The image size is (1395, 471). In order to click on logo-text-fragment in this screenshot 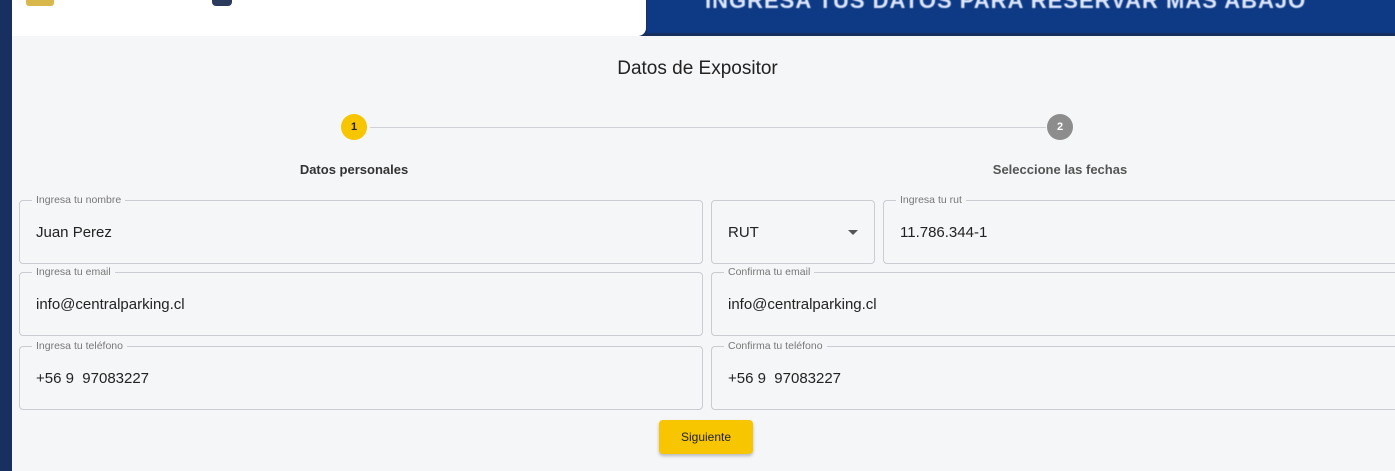, I will do `click(222, 3)`.